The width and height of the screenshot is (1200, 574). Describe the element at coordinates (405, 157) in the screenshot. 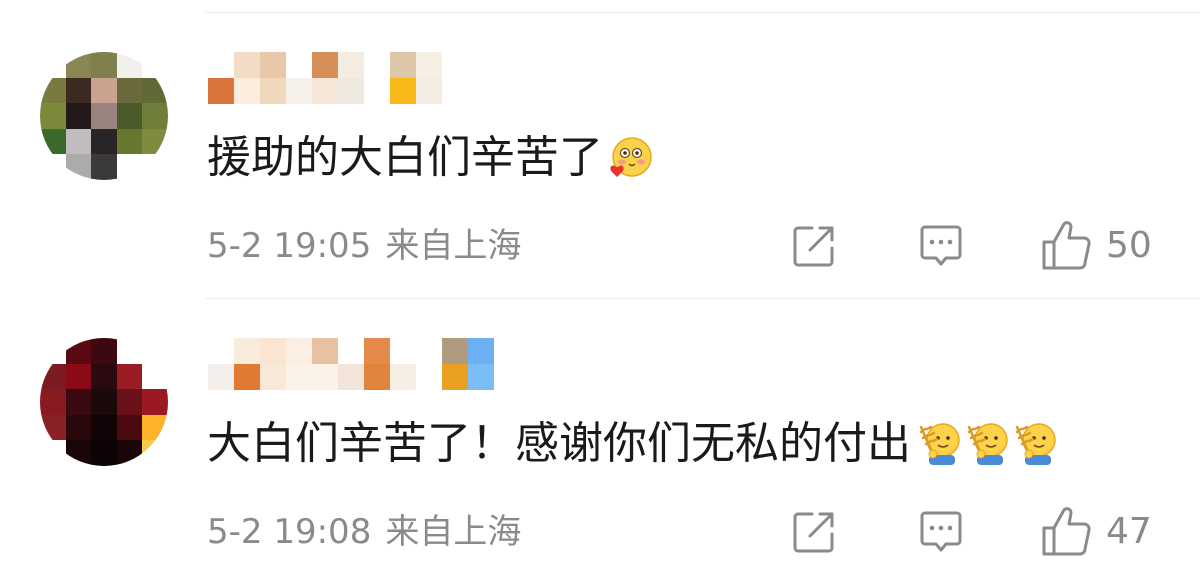

I see `comment-text-content: 援助的大白们辛苦了` at that location.